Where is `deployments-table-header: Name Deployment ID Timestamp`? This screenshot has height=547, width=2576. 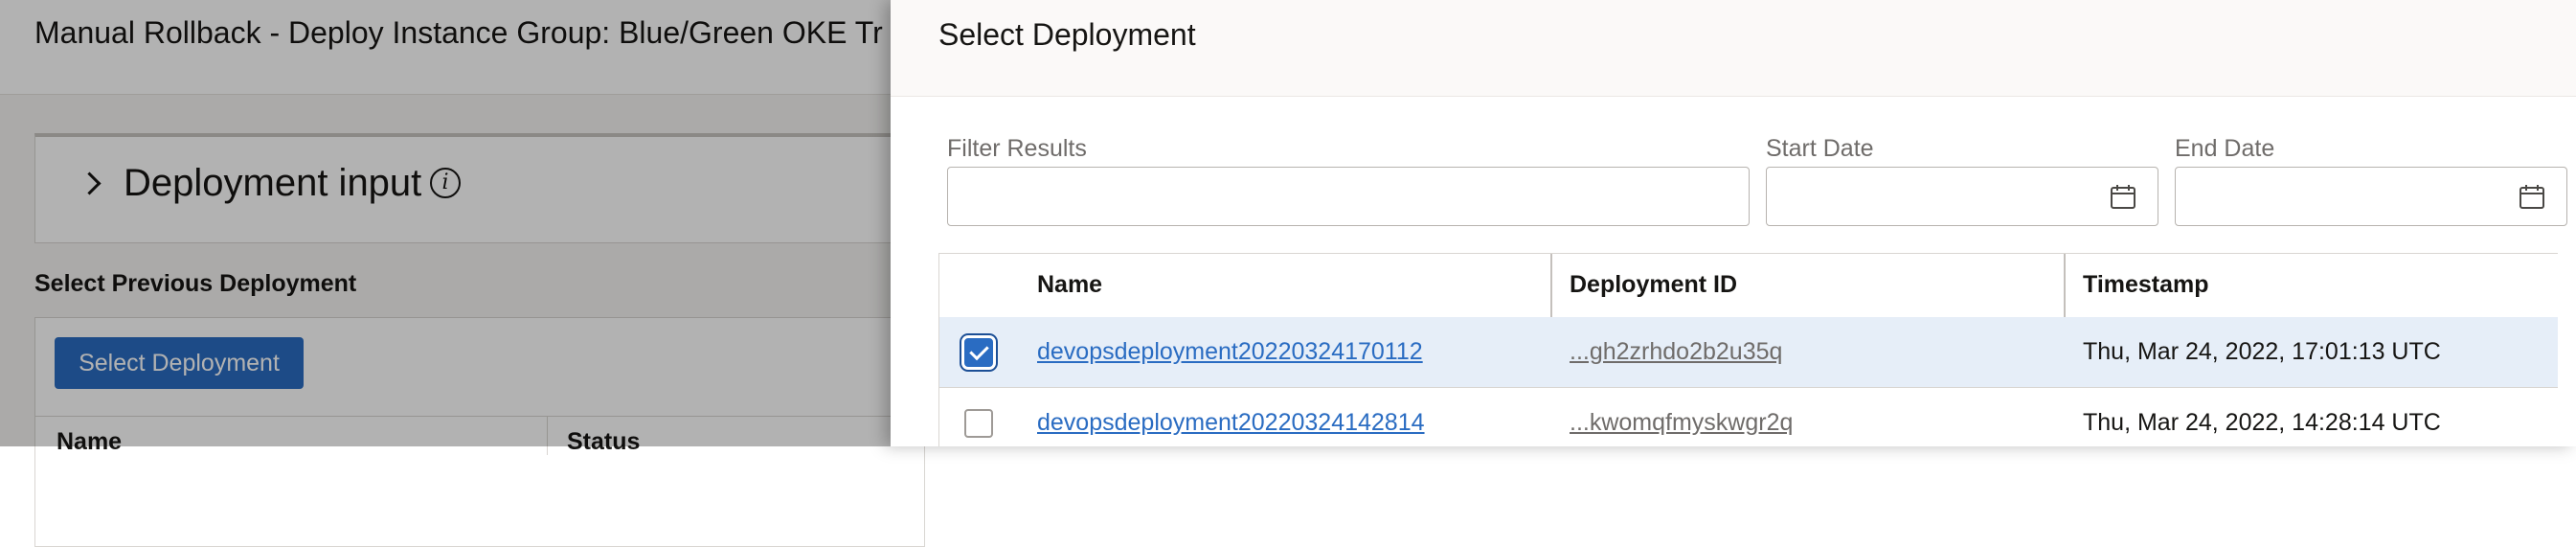 deployments-table-header: Name Deployment ID Timestamp is located at coordinates (1748, 287).